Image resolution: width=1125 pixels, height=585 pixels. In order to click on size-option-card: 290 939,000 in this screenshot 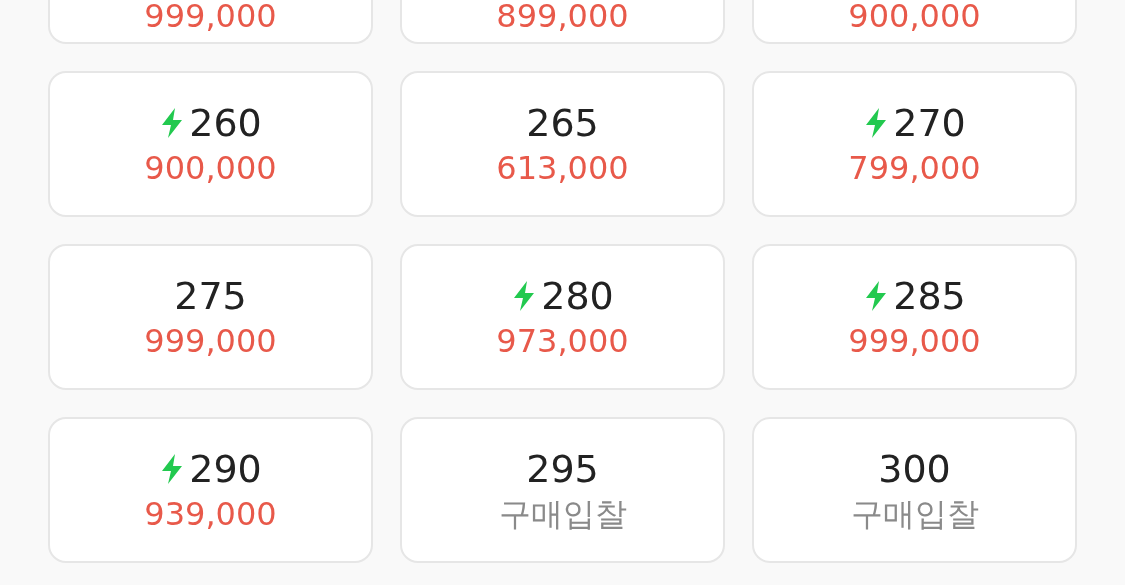, I will do `click(210, 490)`.